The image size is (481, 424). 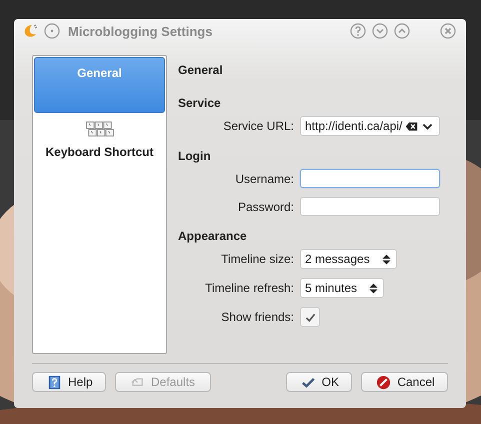 I want to click on window-title: Microblogging Settings, so click(x=140, y=31).